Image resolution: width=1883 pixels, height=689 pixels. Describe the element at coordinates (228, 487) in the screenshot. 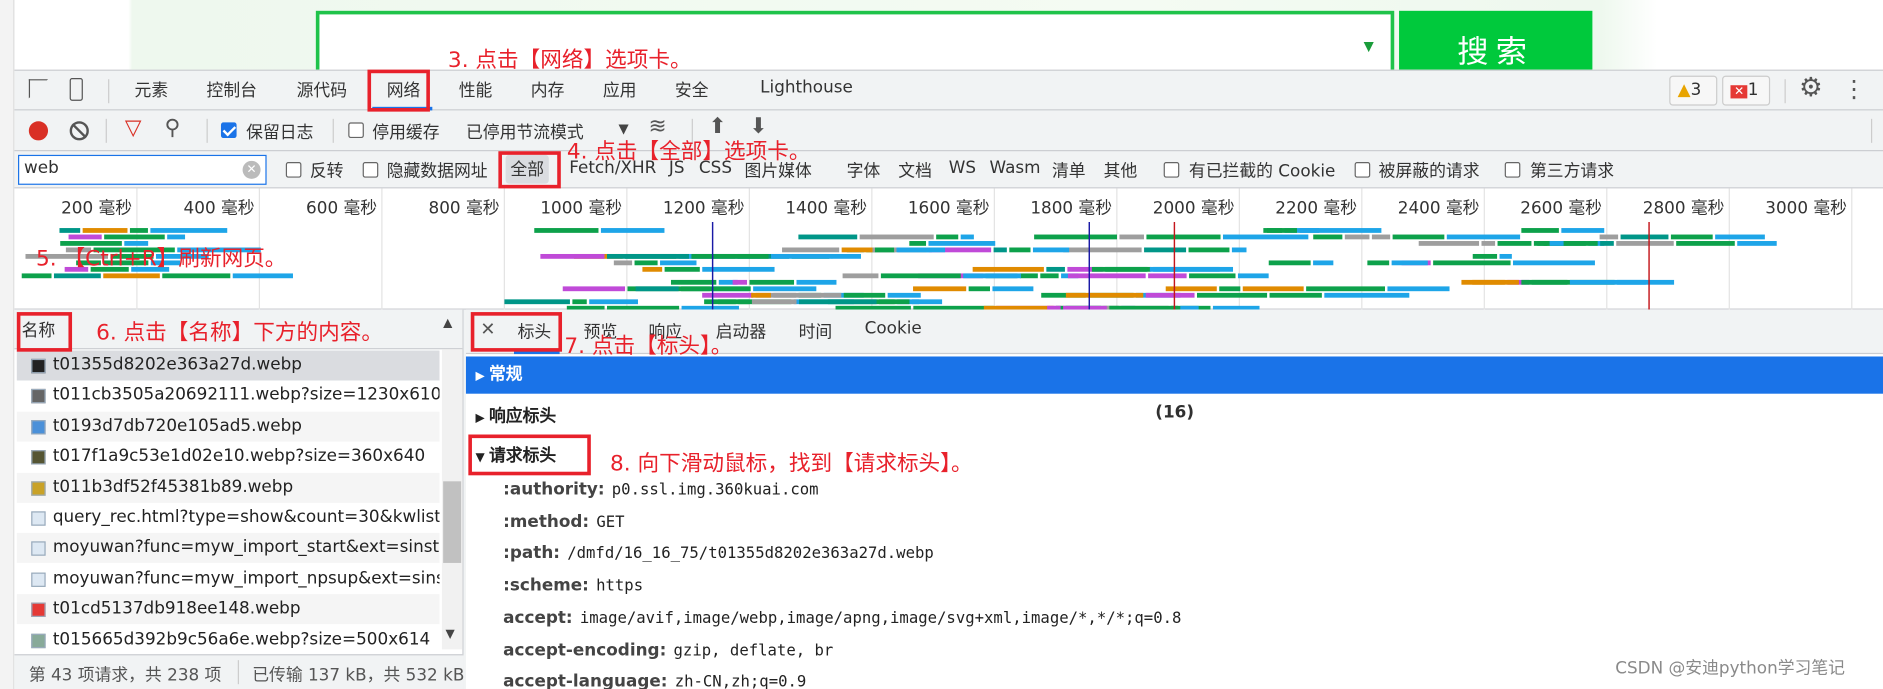

I see `request-row: t011b3df52f45381b89.webp` at that location.